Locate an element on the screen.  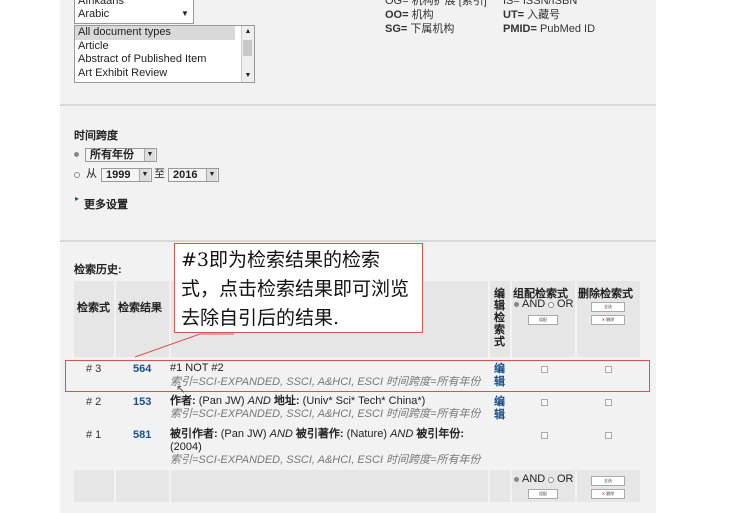
to-label: 至 is located at coordinates (159, 174).